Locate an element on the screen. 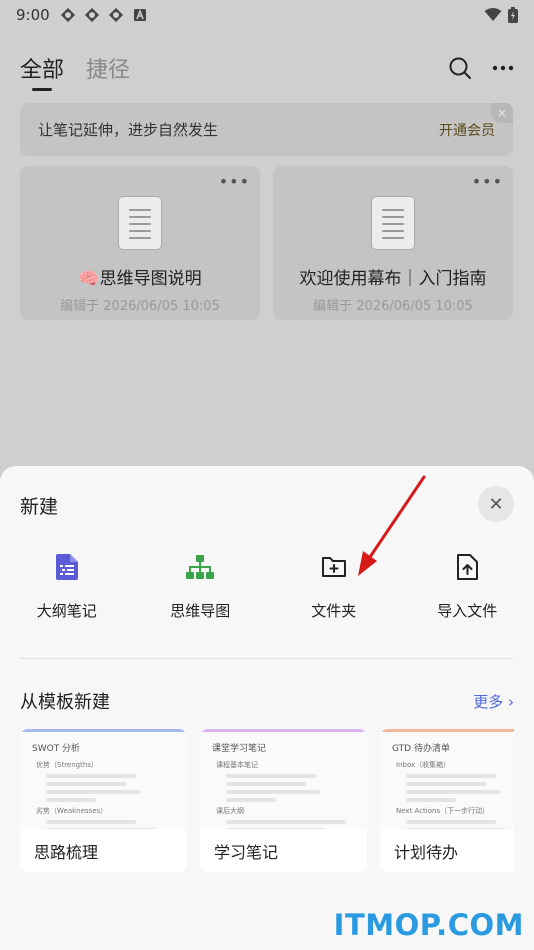  more-templates-link: 更多 › is located at coordinates (493, 701).